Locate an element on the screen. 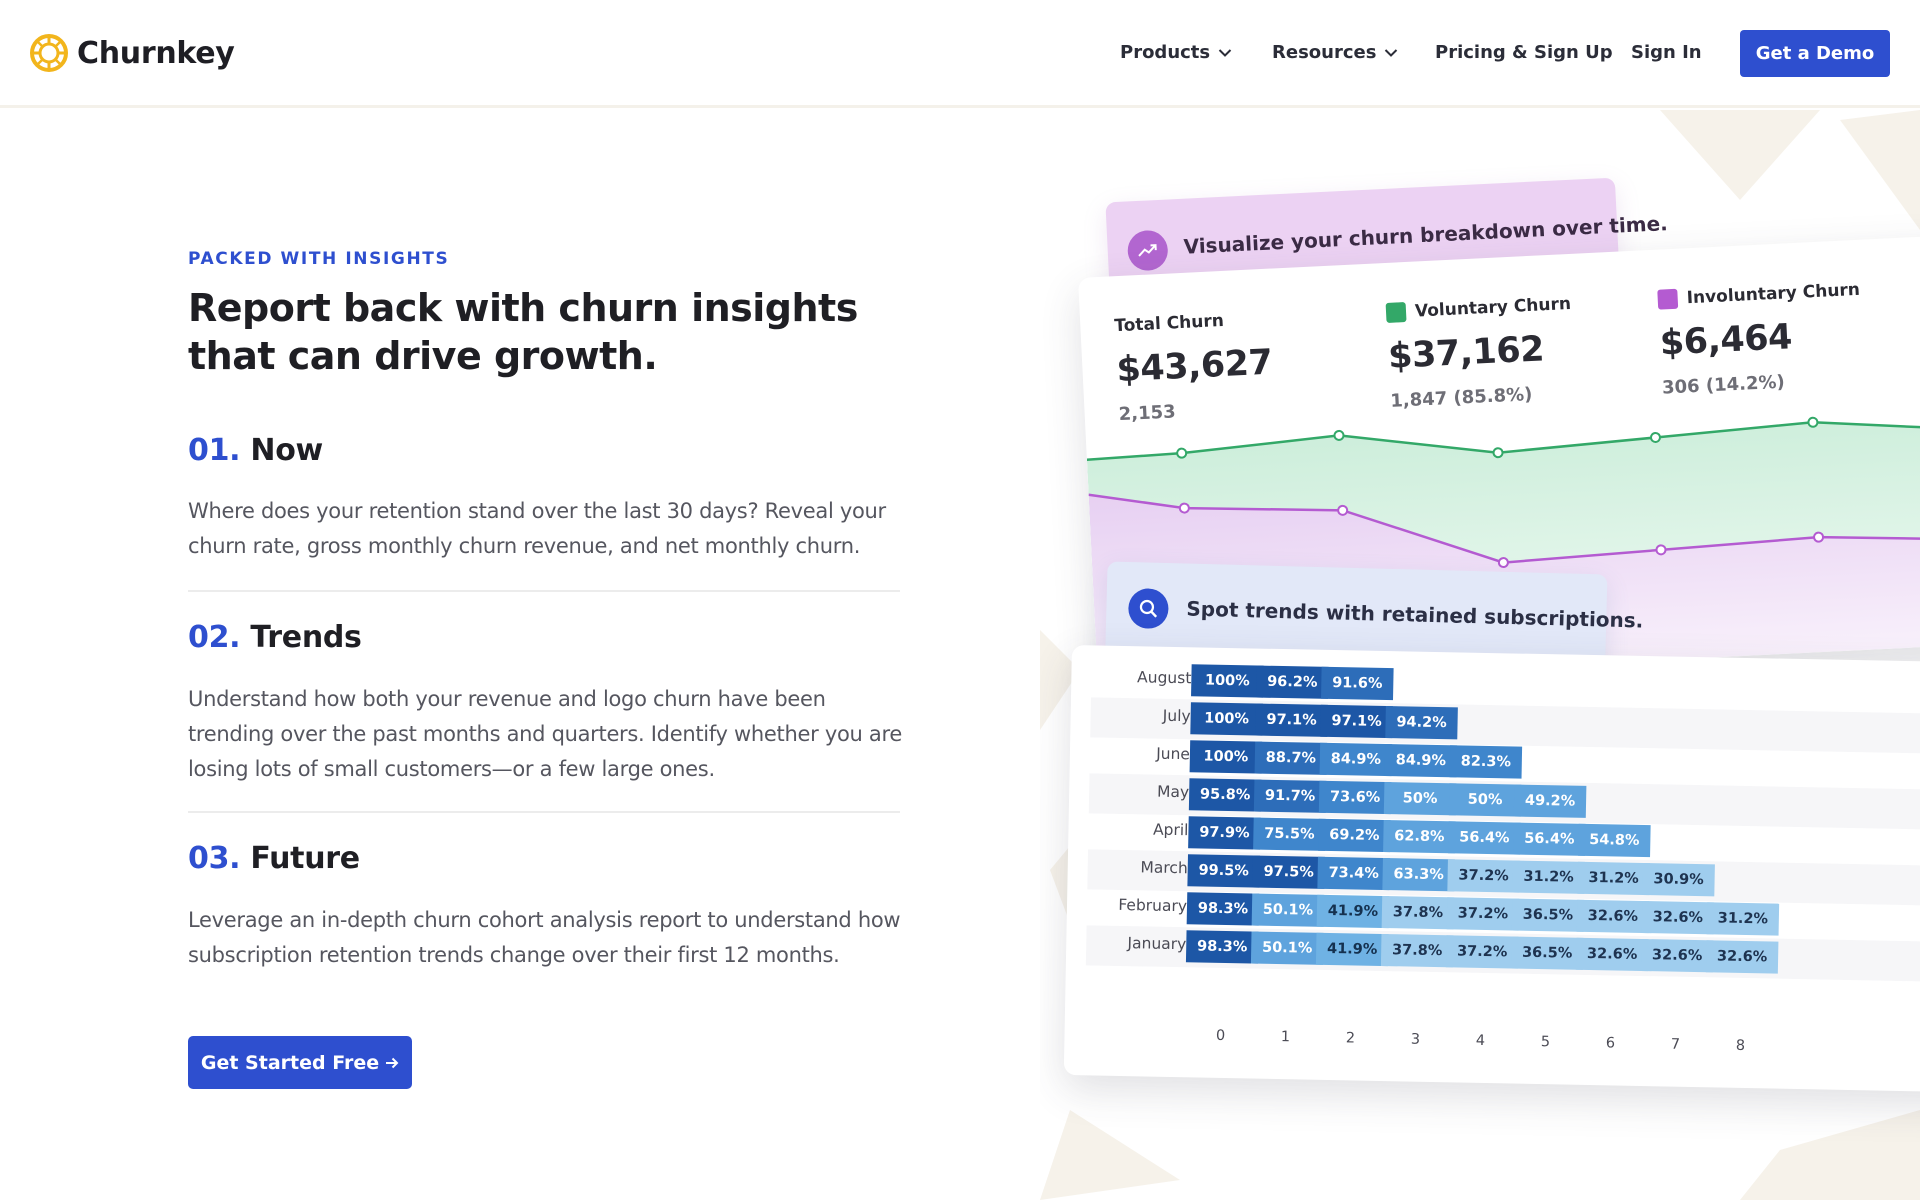 This screenshot has height=1200, width=1920. cohort-cell: 91.6% is located at coordinates (1357, 683).